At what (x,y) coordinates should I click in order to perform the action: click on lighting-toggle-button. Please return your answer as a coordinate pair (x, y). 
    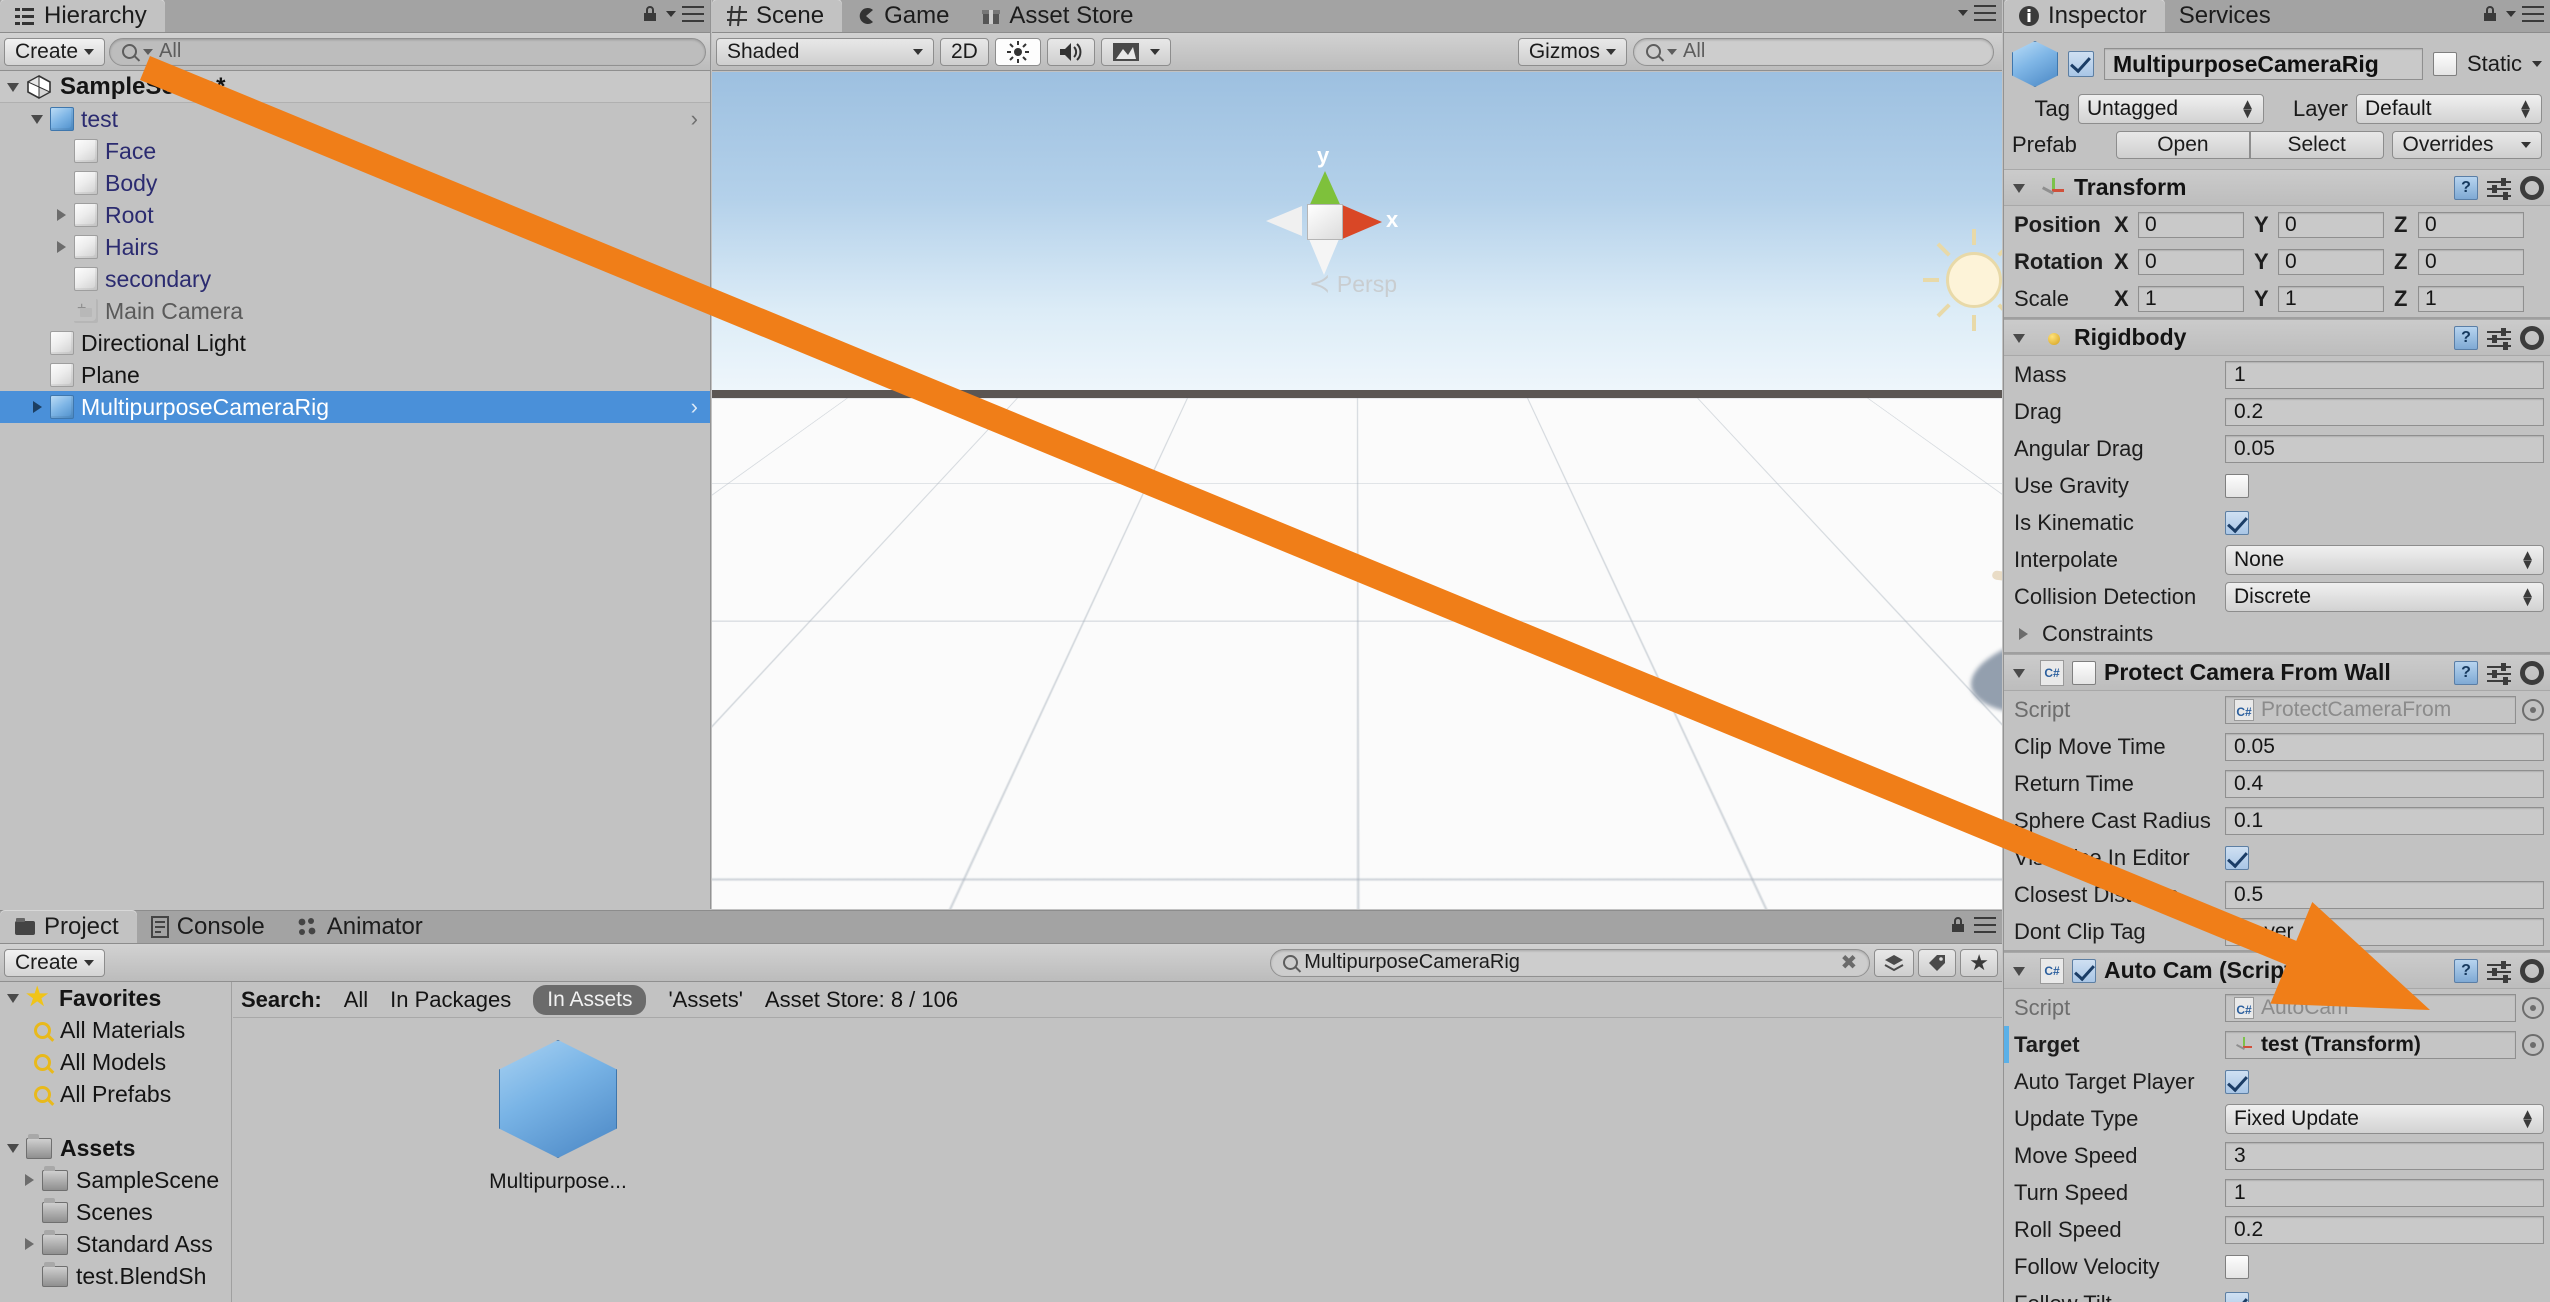
    Looking at the image, I should click on (1017, 51).